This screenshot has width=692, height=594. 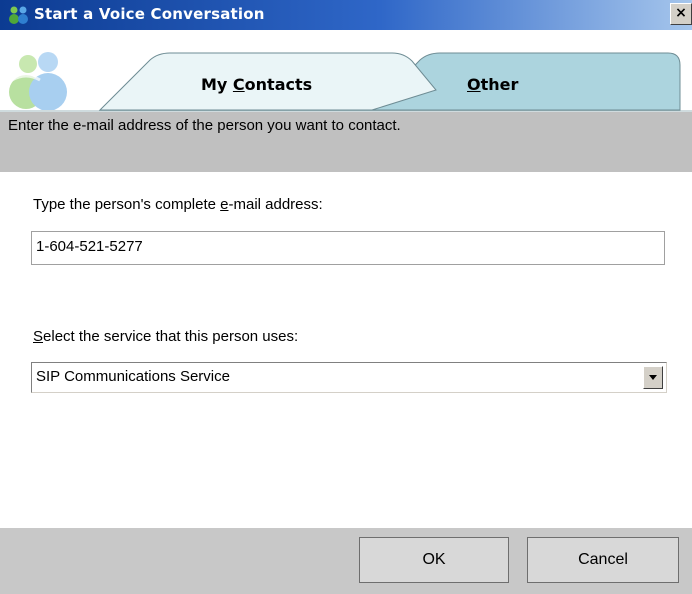 I want to click on service-label-post: elect the service that this person uses:, so click(x=171, y=336).